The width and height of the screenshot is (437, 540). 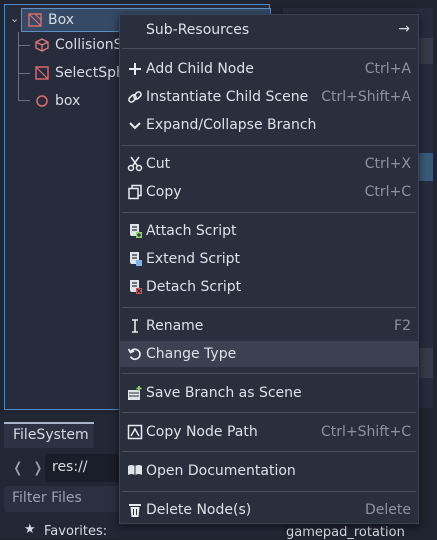 I want to click on trash-icon, so click(x=135, y=510).